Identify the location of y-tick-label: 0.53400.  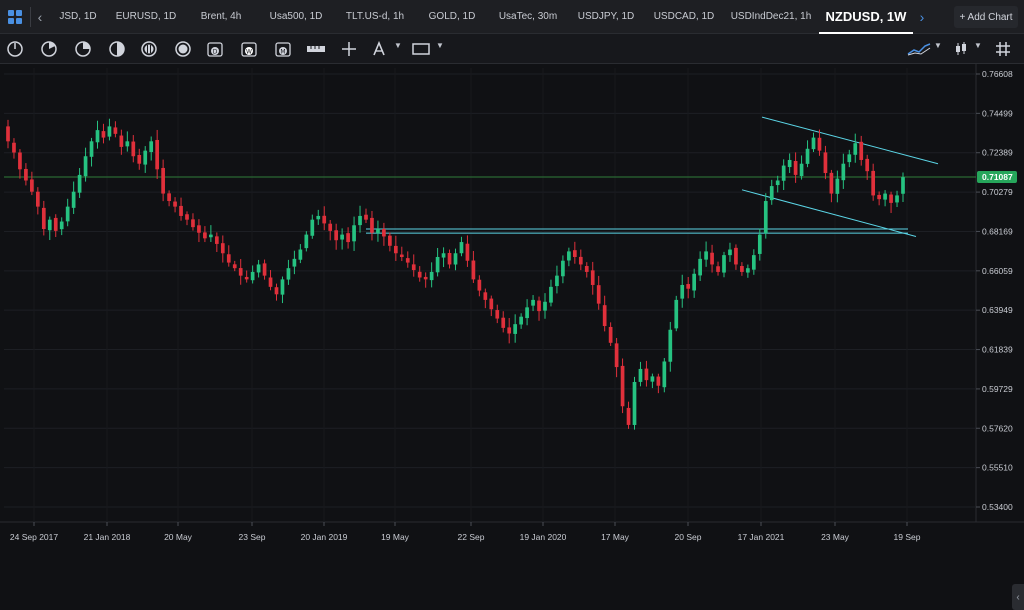
(997, 507).